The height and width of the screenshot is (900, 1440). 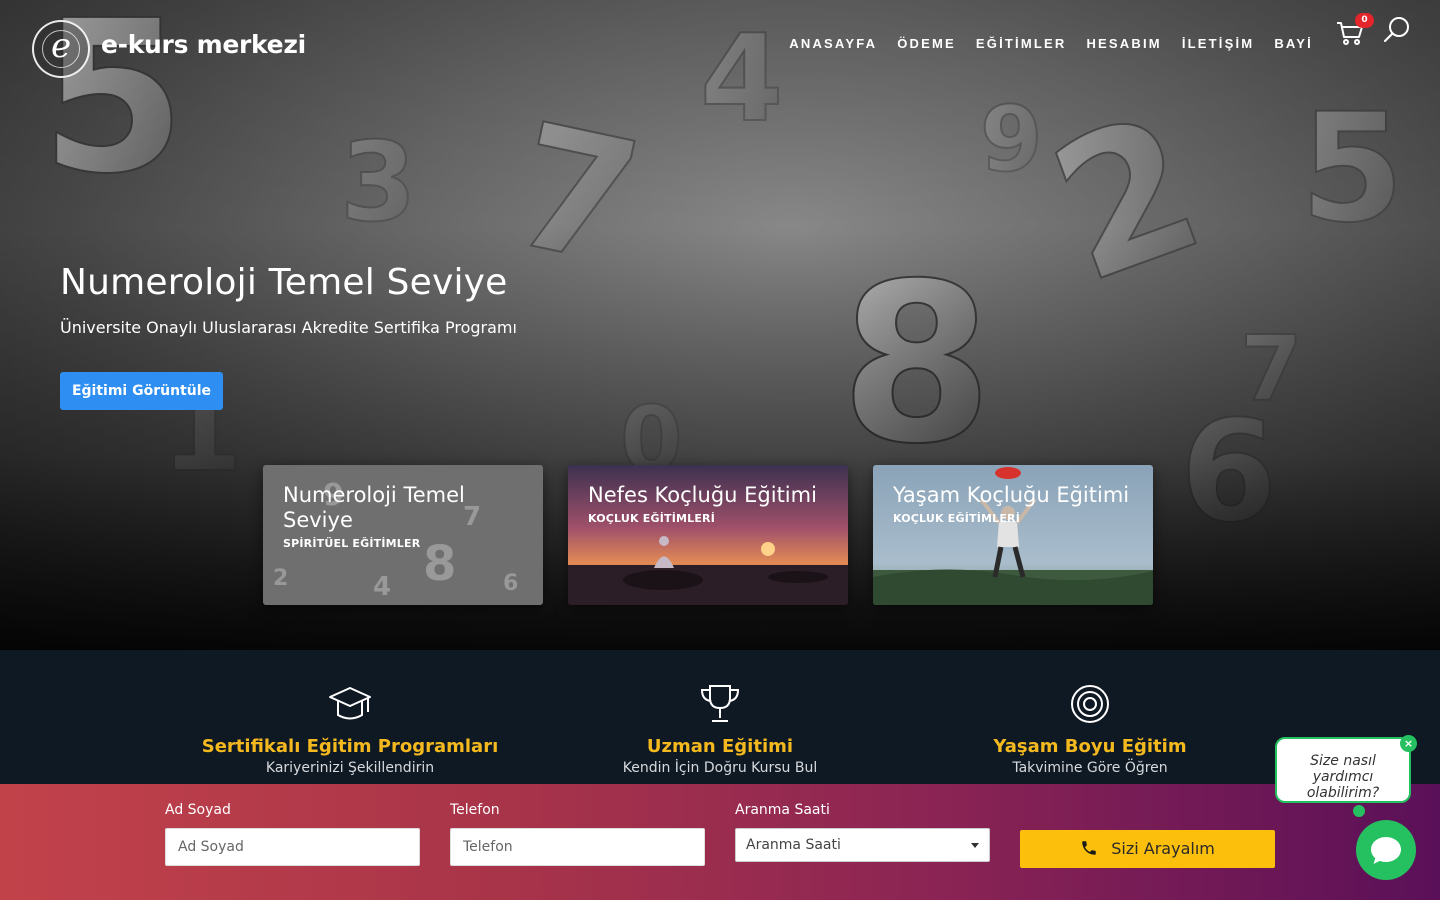 I want to click on name-input: Ad Soyad, so click(x=292, y=847).